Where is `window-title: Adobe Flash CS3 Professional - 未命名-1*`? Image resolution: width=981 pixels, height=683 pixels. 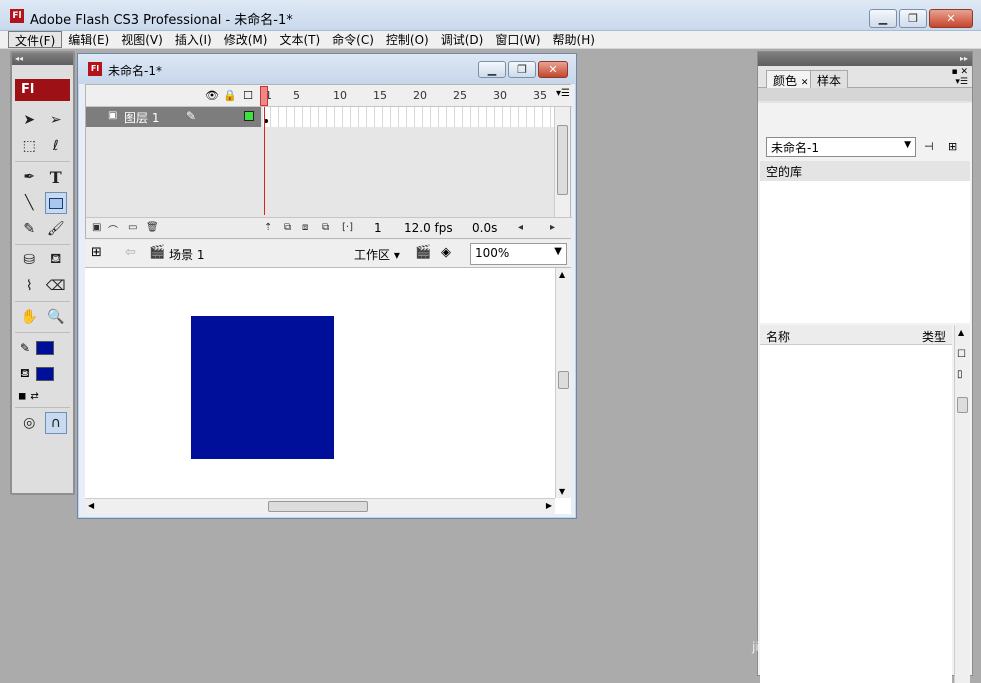 window-title: Adobe Flash CS3 Professional - 未命名-1* is located at coordinates (161, 20).